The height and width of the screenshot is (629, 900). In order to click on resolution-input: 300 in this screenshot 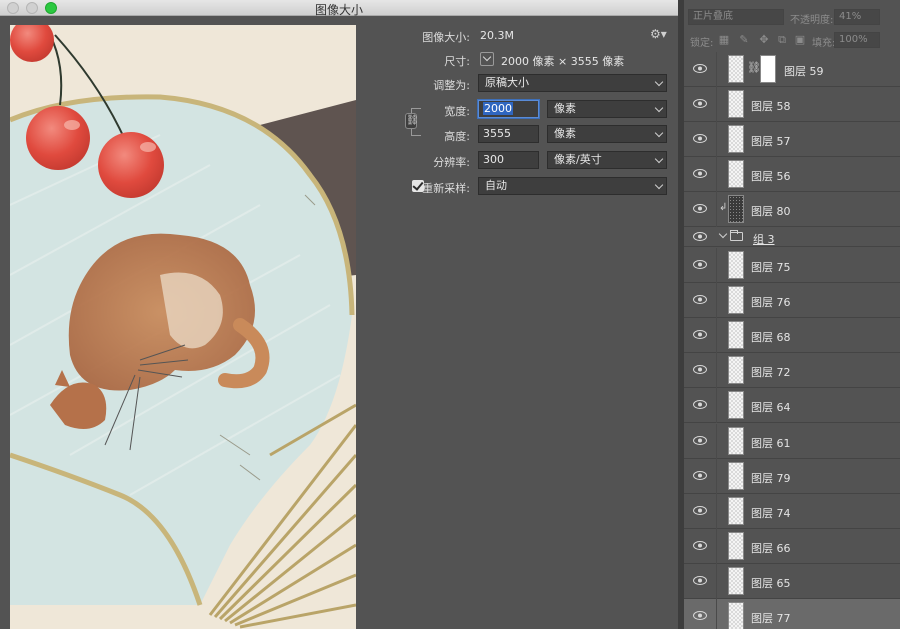, I will do `click(508, 160)`.